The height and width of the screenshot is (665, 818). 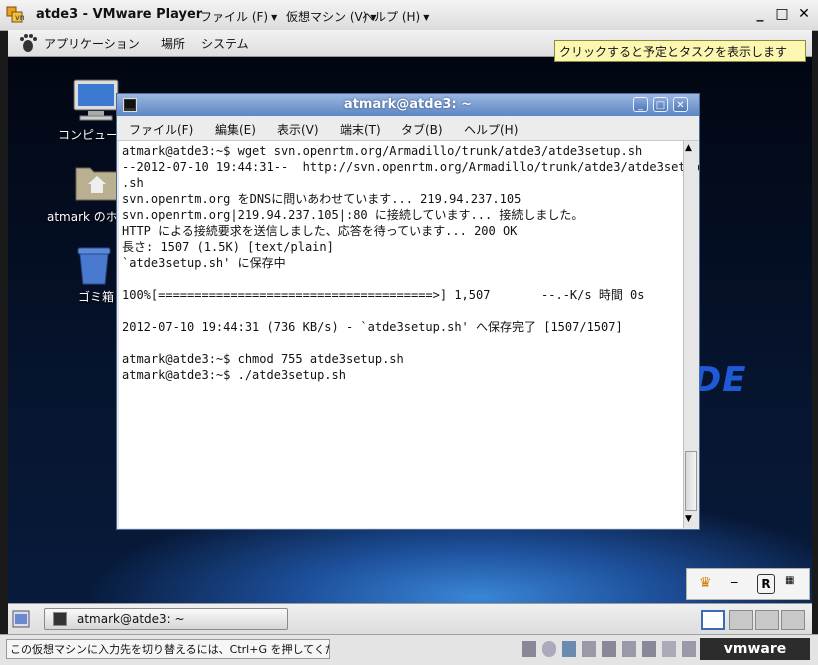 What do you see at coordinates (96, 297) in the screenshot?
I see `desktop-icon-label: ゴミ箱` at bounding box center [96, 297].